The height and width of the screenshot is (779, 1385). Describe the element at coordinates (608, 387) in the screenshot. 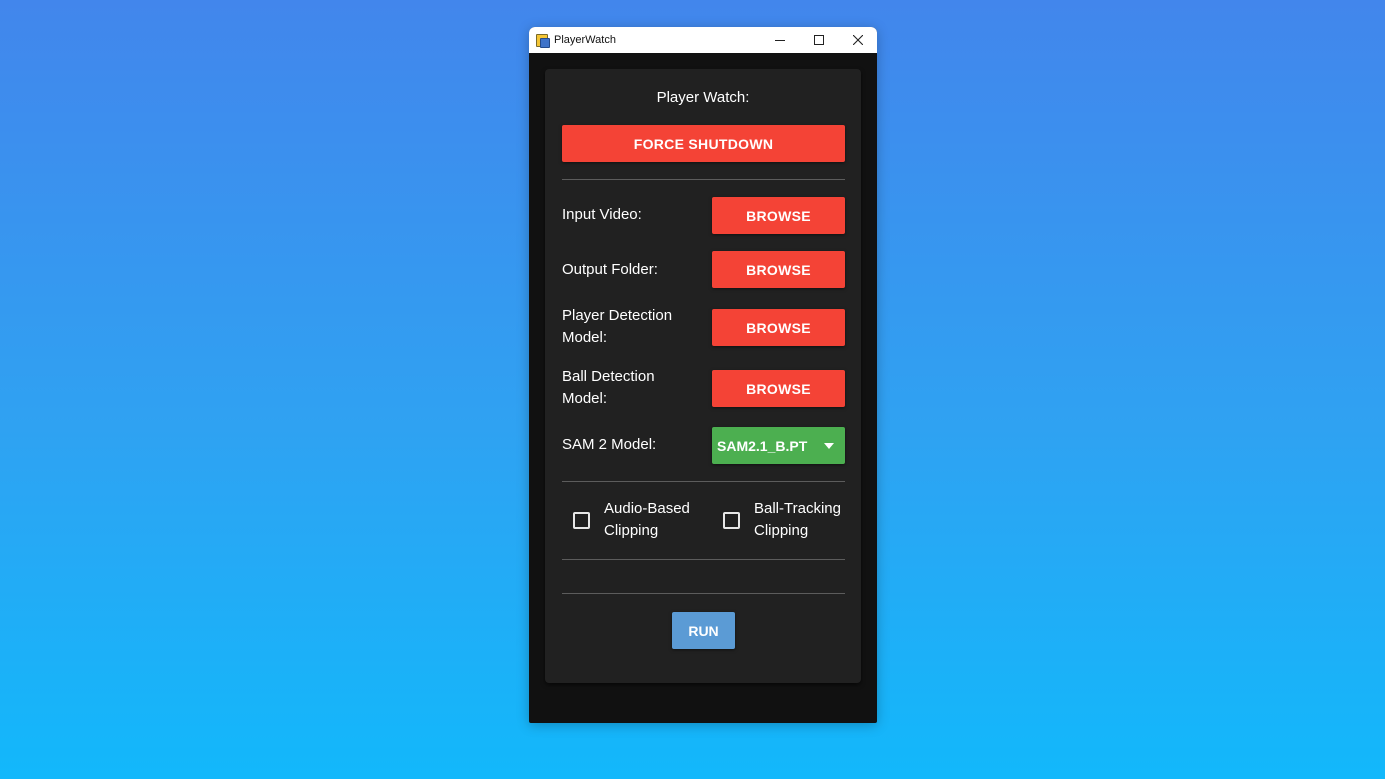

I see `ball-detection-model-label: Ball Detection Model:` at that location.